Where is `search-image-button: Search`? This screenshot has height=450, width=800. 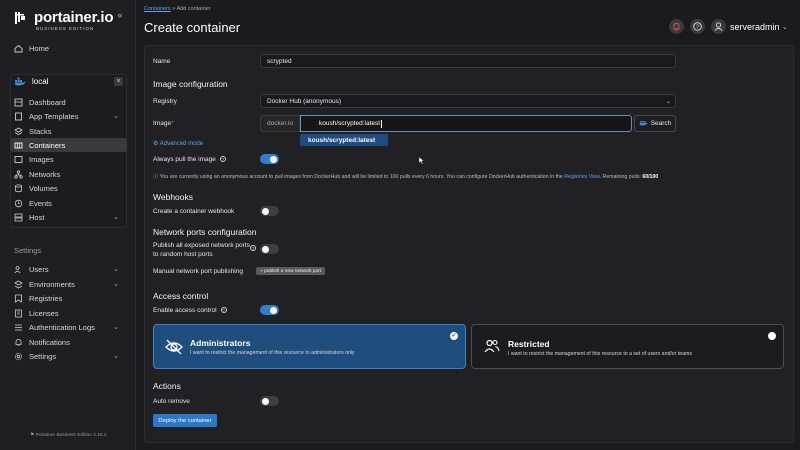 search-image-button: Search is located at coordinates (655, 123).